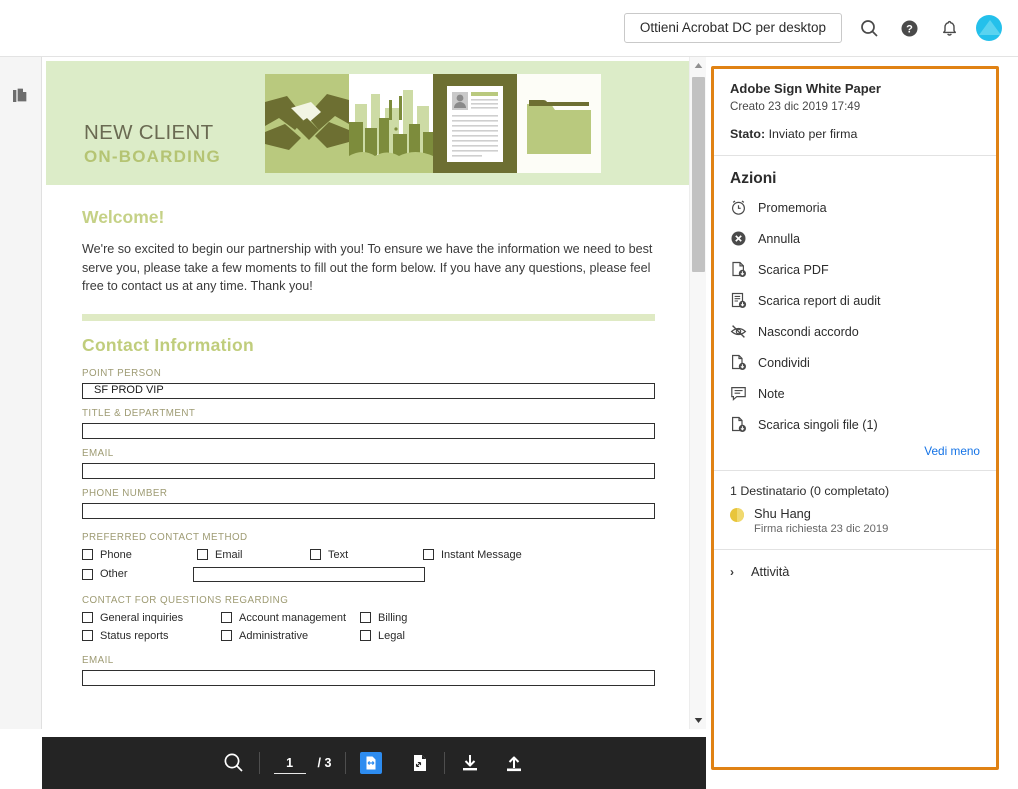  What do you see at coordinates (698, 65) in the screenshot?
I see `scroll-up-arrow-icon` at bounding box center [698, 65].